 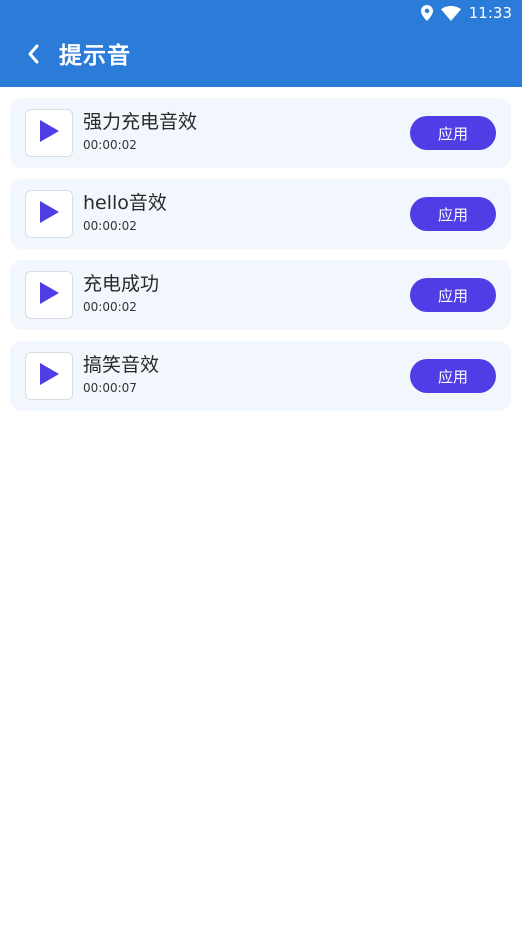 What do you see at coordinates (260, 295) in the screenshot?
I see `list-item: 充电成功 00:00:02 应用` at bounding box center [260, 295].